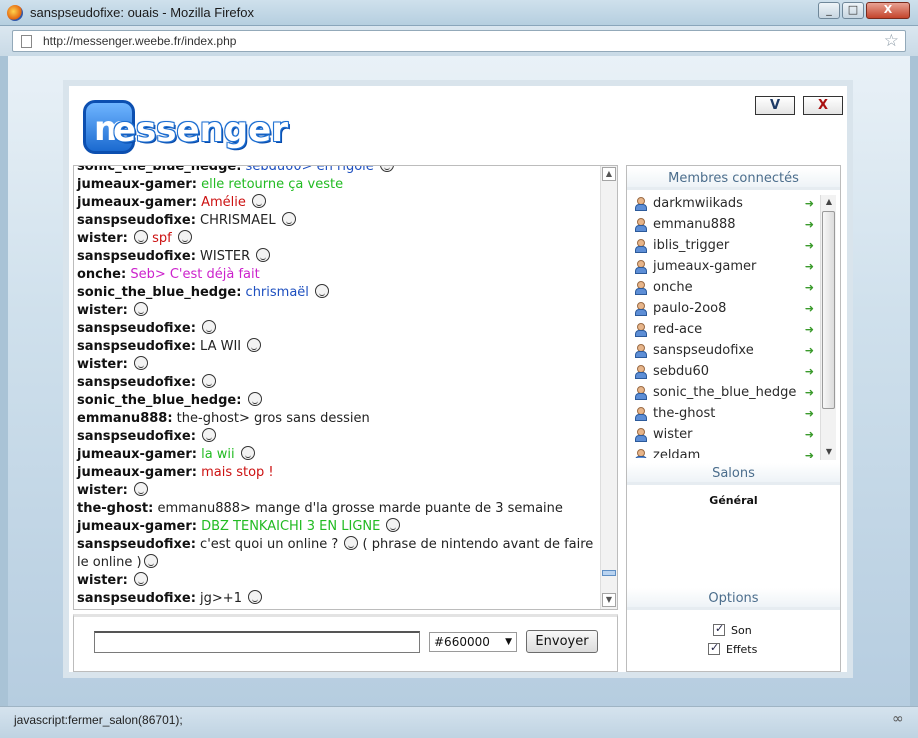  Describe the element at coordinates (828, 310) in the screenshot. I see `members-scroll-thumb` at that location.